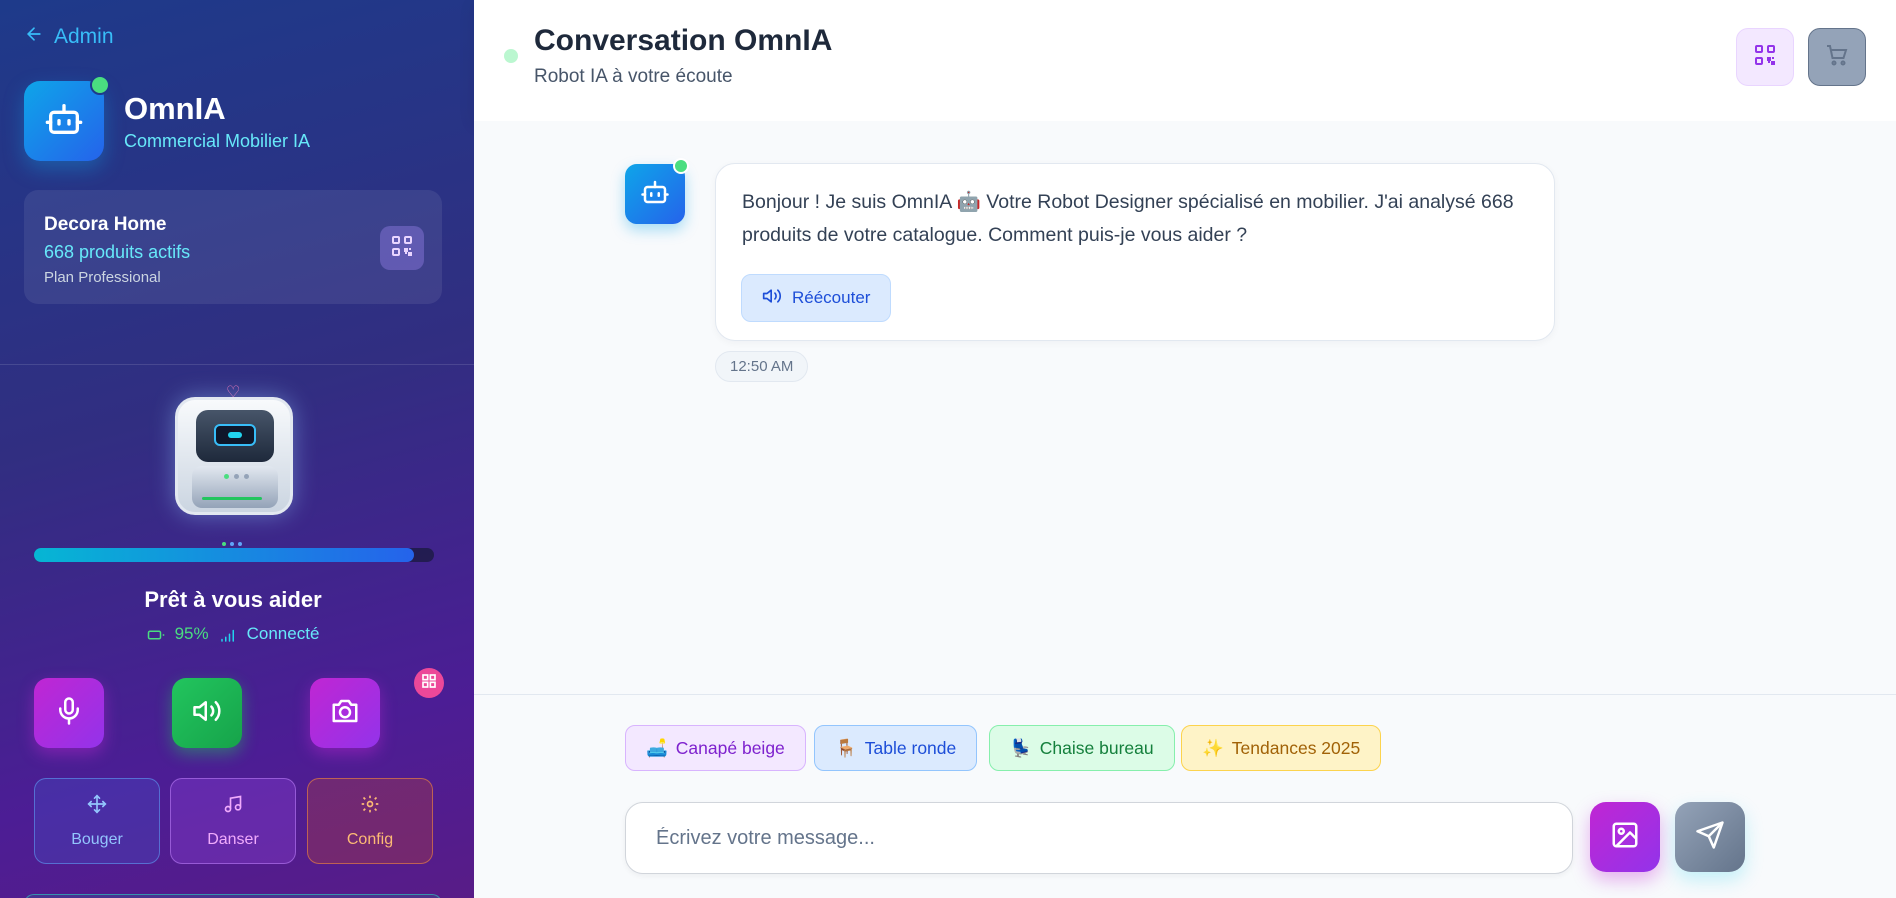 This screenshot has width=1896, height=898. I want to click on robot-illustration, so click(234, 456).